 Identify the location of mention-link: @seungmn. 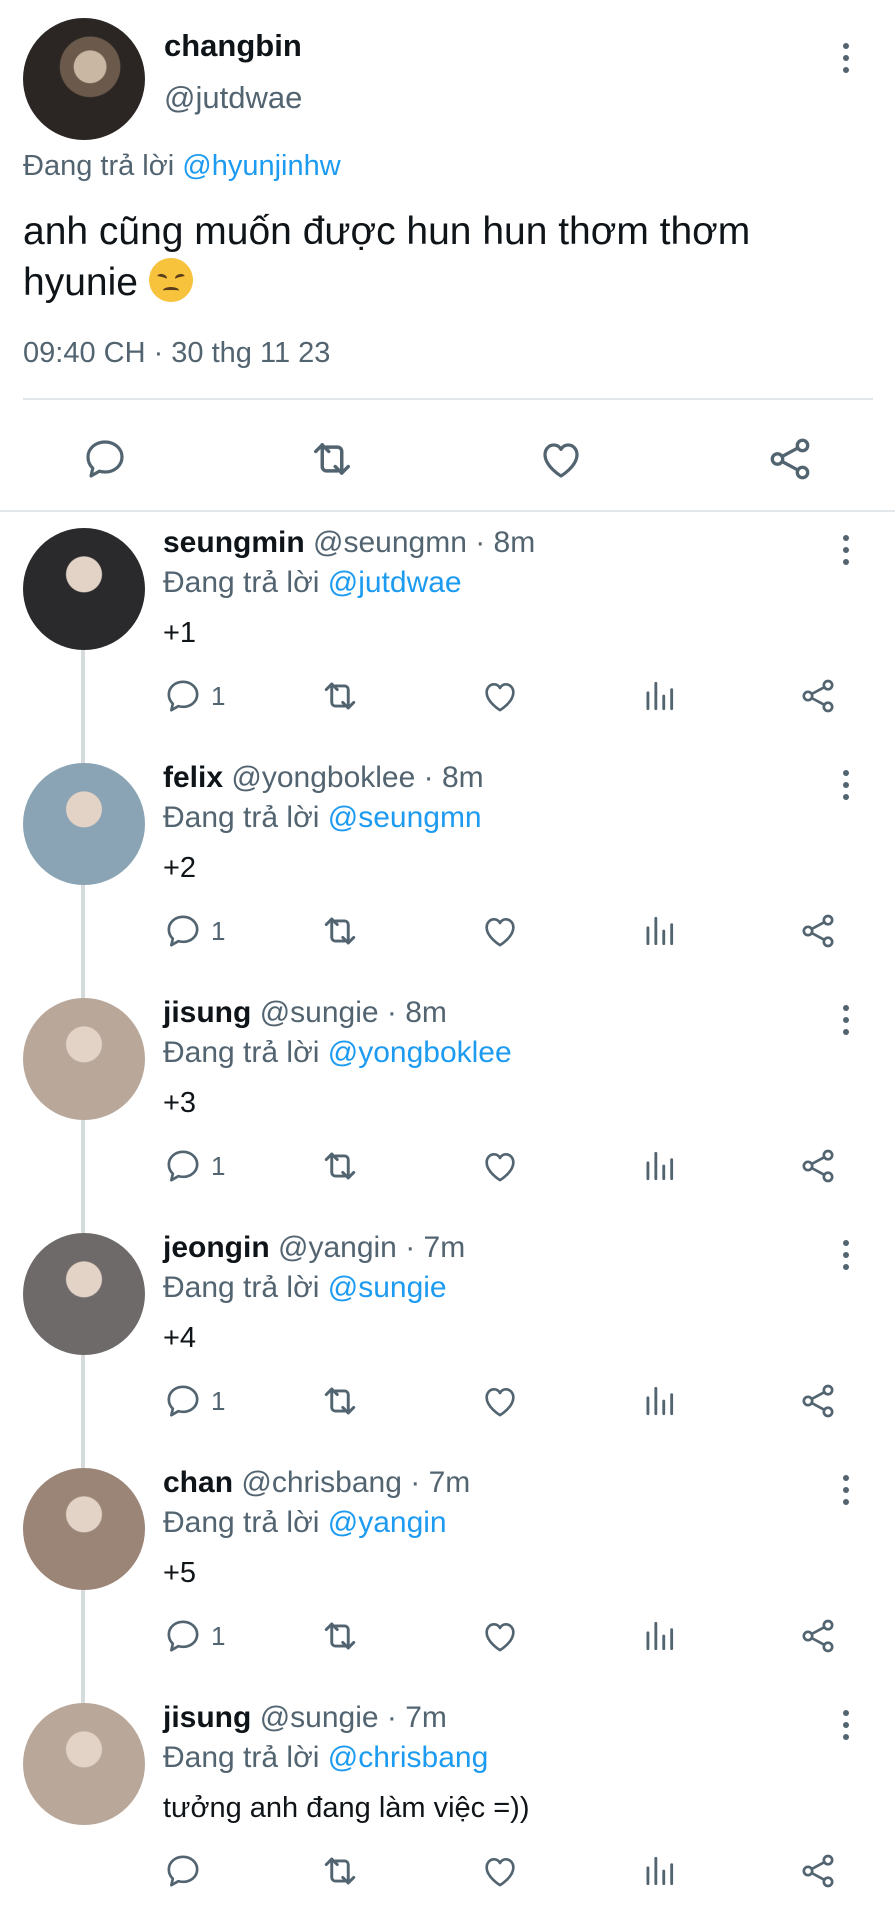
(405, 817).